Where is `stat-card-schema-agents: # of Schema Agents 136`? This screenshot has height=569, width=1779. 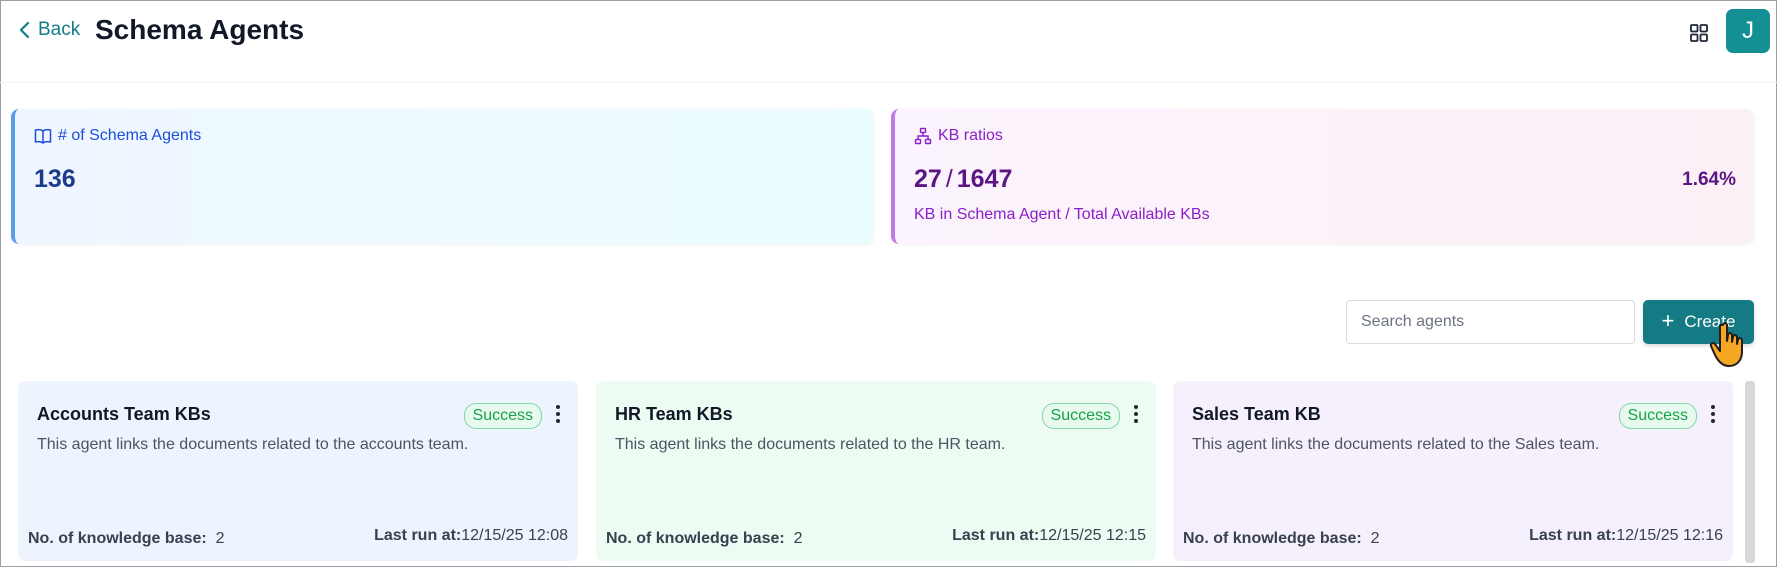
stat-card-schema-agents: # of Schema Agents 136 is located at coordinates (442, 176).